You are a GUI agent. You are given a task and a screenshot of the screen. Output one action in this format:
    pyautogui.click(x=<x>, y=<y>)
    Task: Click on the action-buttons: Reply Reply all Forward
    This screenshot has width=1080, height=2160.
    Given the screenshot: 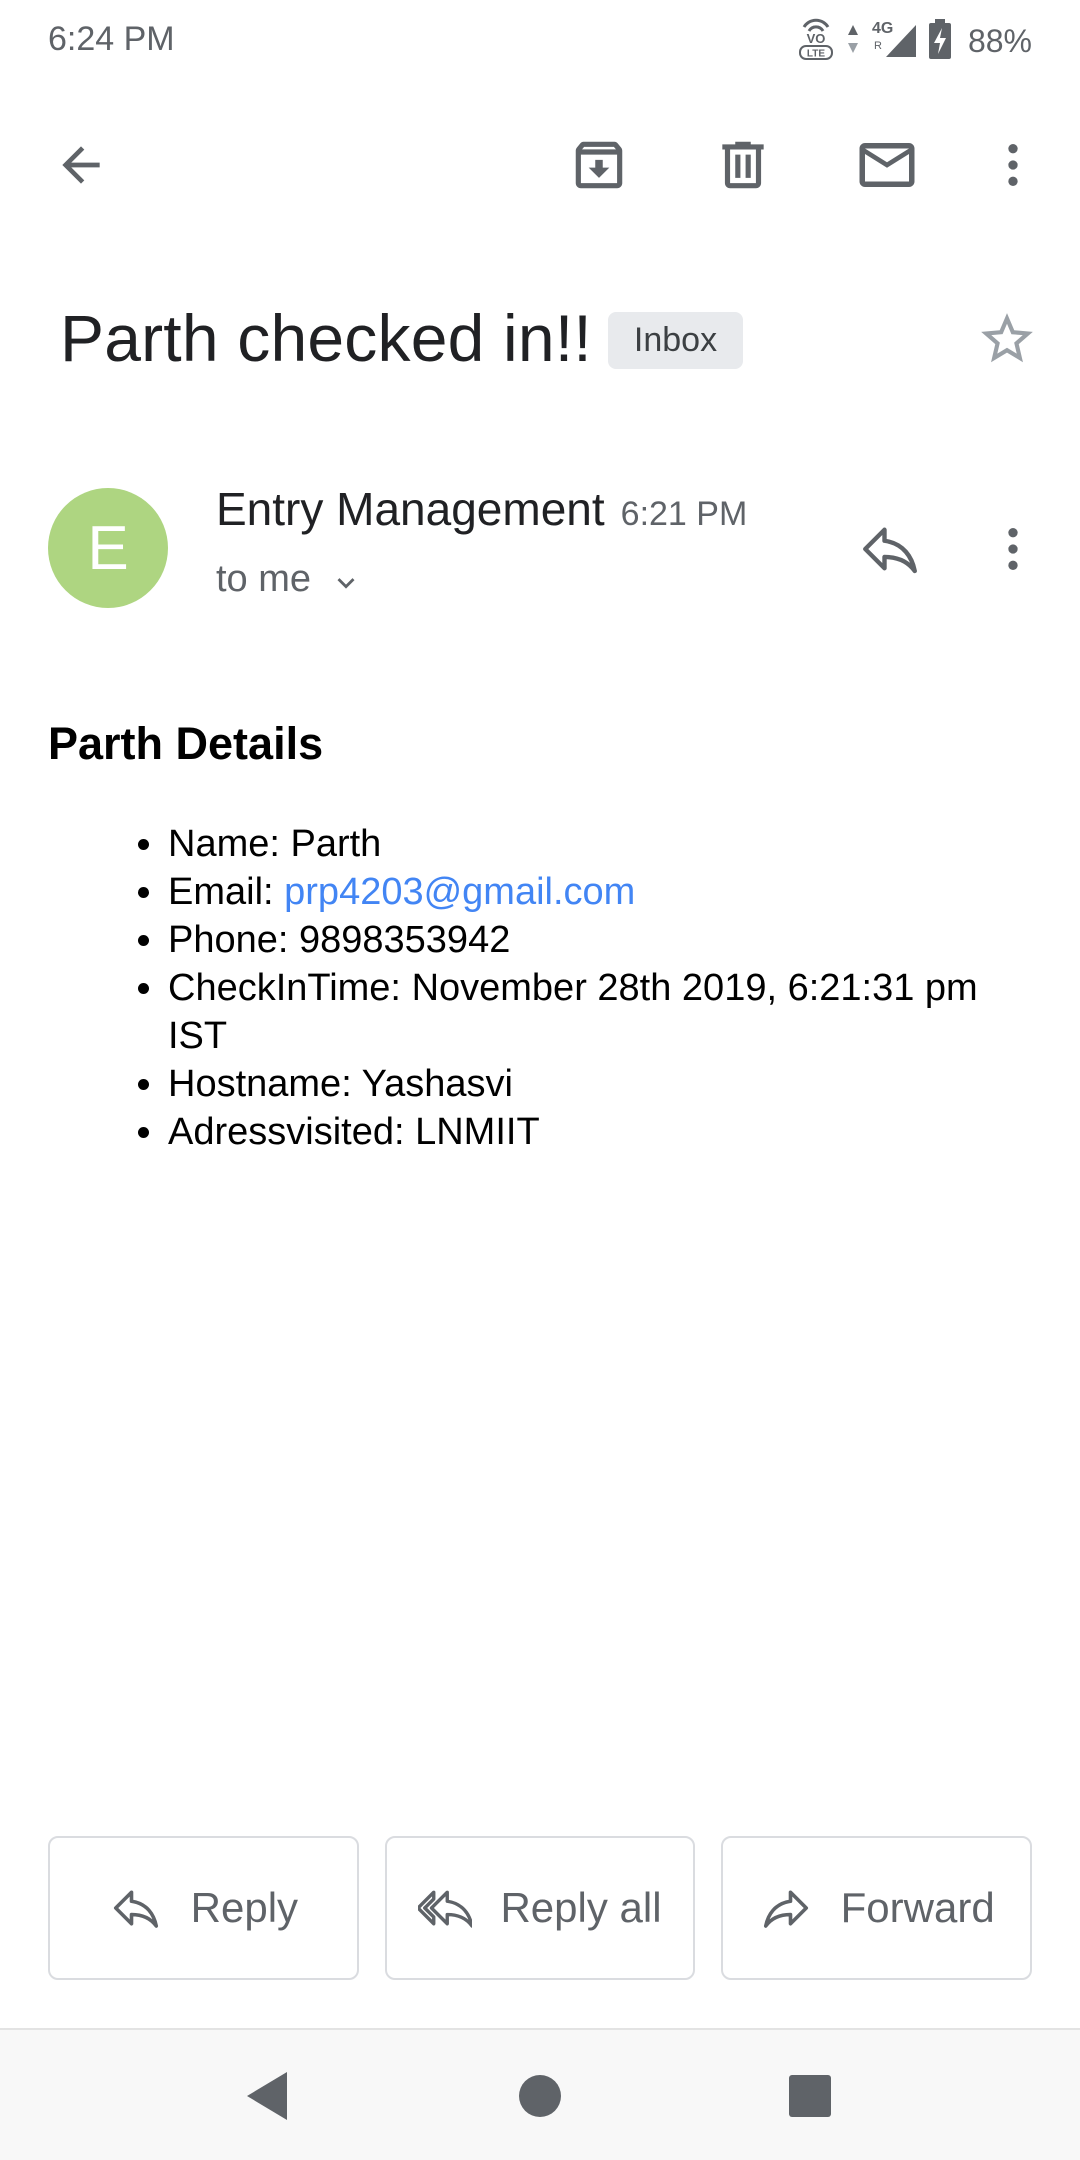 What is the action you would take?
    pyautogui.click(x=540, y=1908)
    